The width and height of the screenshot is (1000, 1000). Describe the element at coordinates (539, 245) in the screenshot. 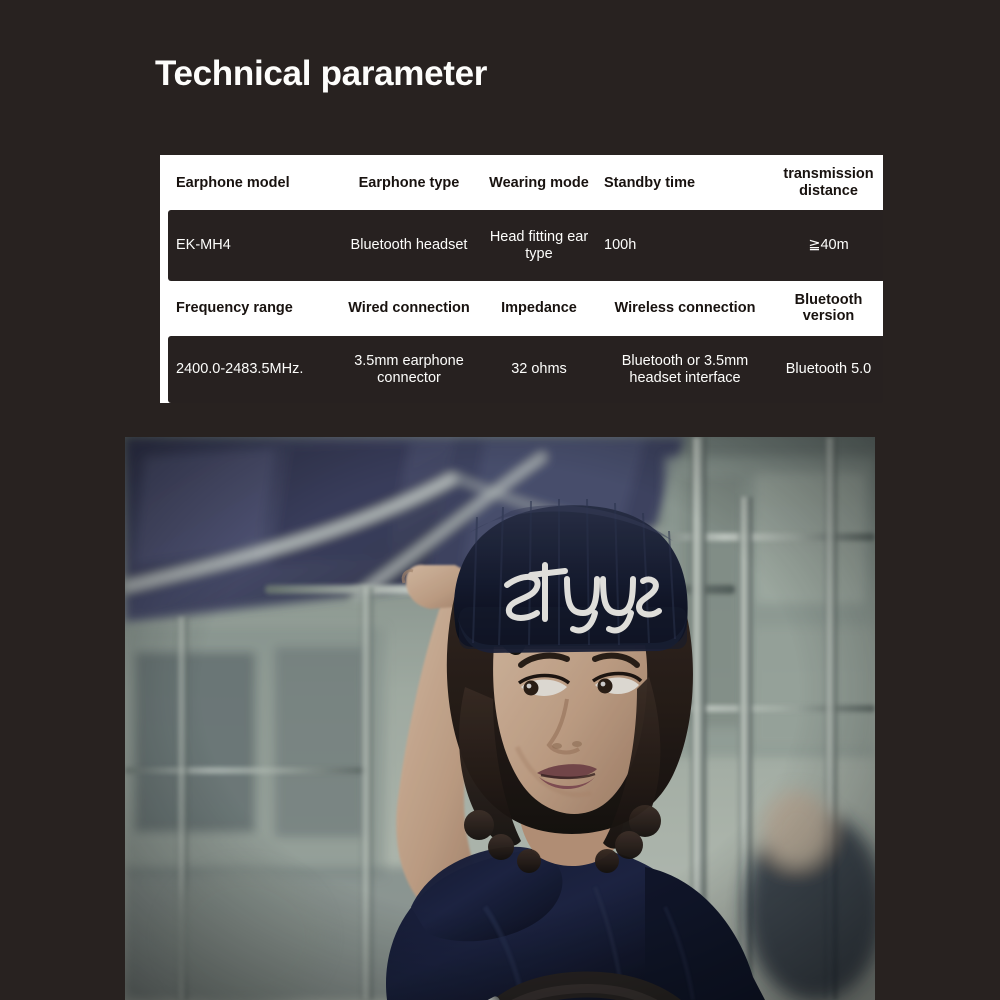

I see `value-cell: Head fitting ear type` at that location.